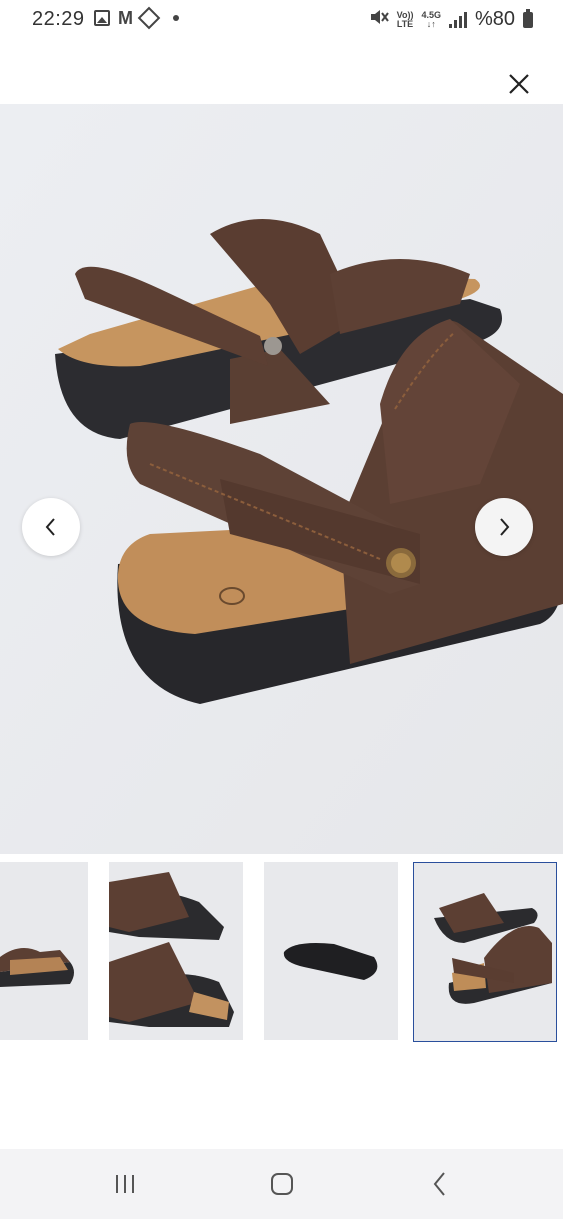 The height and width of the screenshot is (1219, 563). I want to click on home-icon, so click(282, 1184).